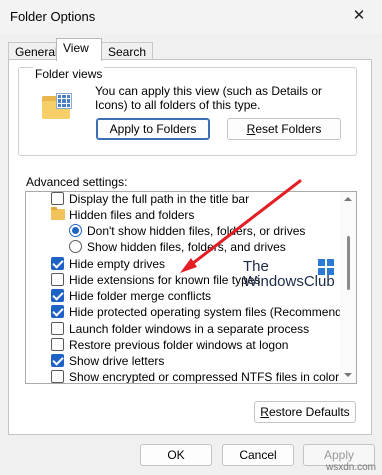 The height and width of the screenshot is (475, 382). I want to click on watermark-logo: The WindowsClub, so click(289, 274).